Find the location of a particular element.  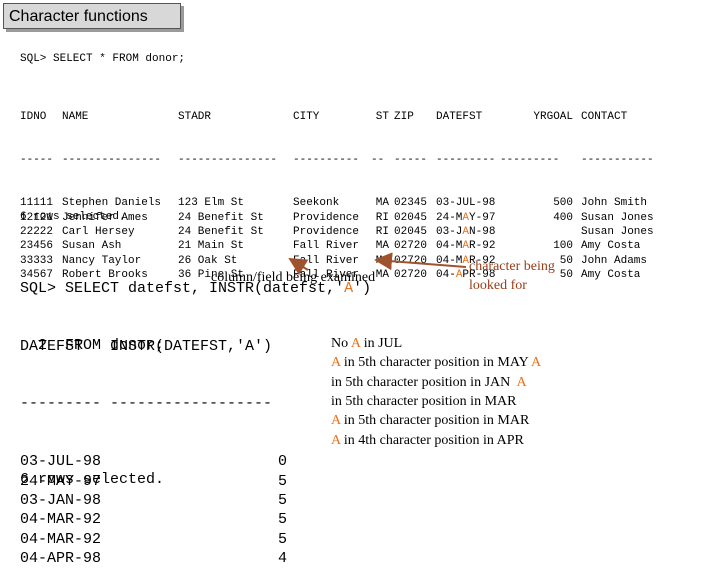

result-row: 03-JAN-98 5 is located at coordinates (153, 500).